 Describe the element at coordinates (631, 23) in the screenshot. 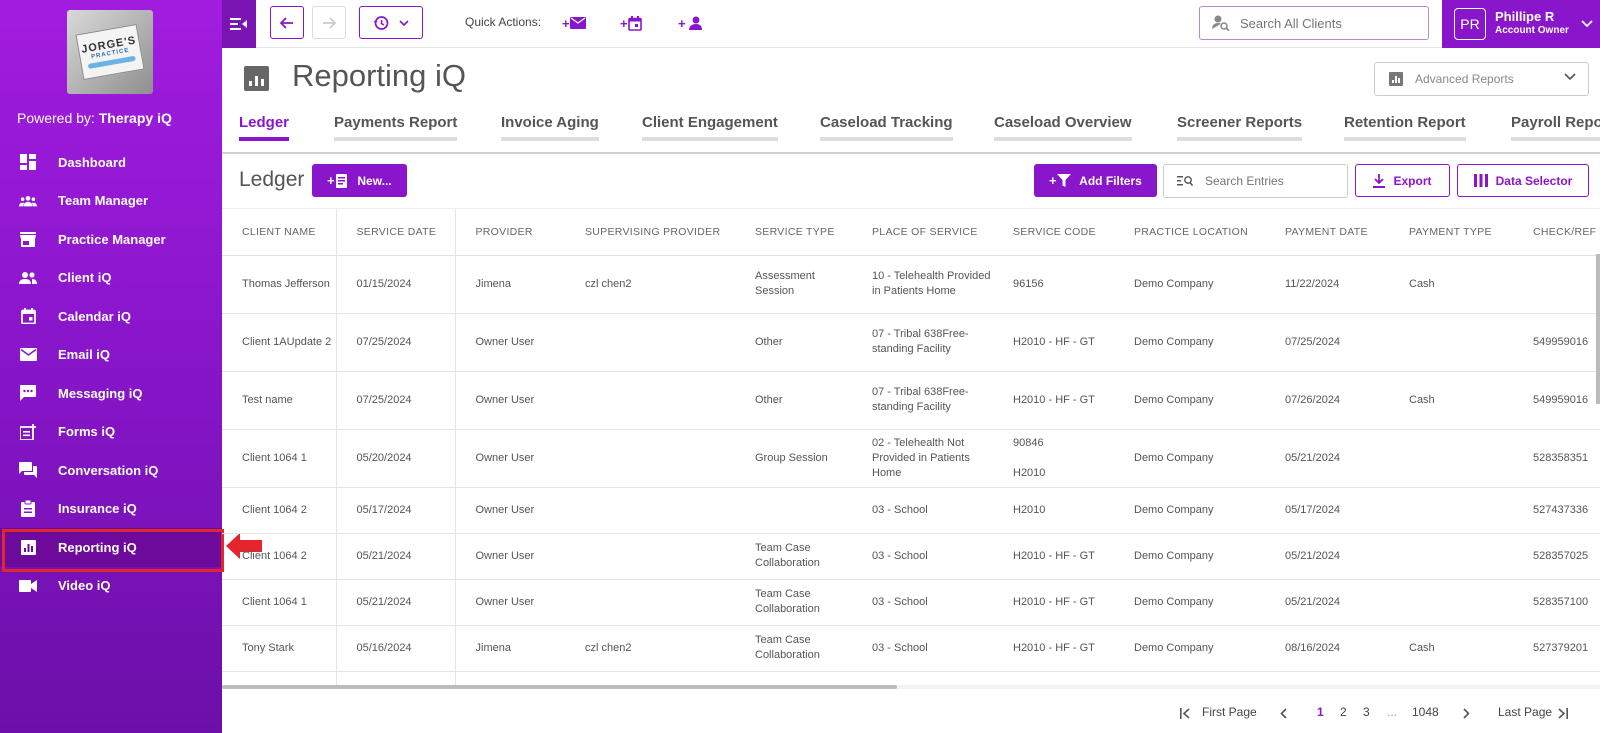

I see `quick-add-calendar-button: +` at that location.